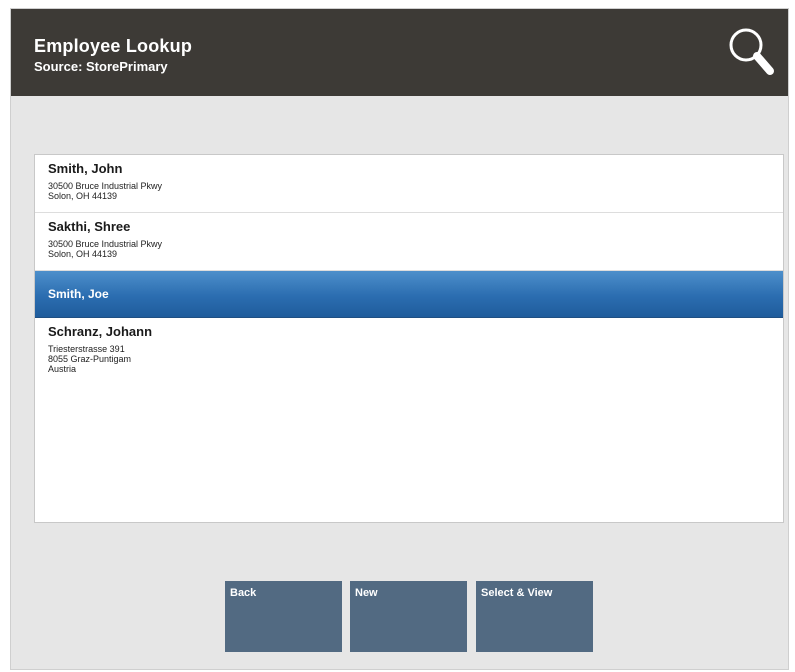  I want to click on search-button, so click(751, 52).